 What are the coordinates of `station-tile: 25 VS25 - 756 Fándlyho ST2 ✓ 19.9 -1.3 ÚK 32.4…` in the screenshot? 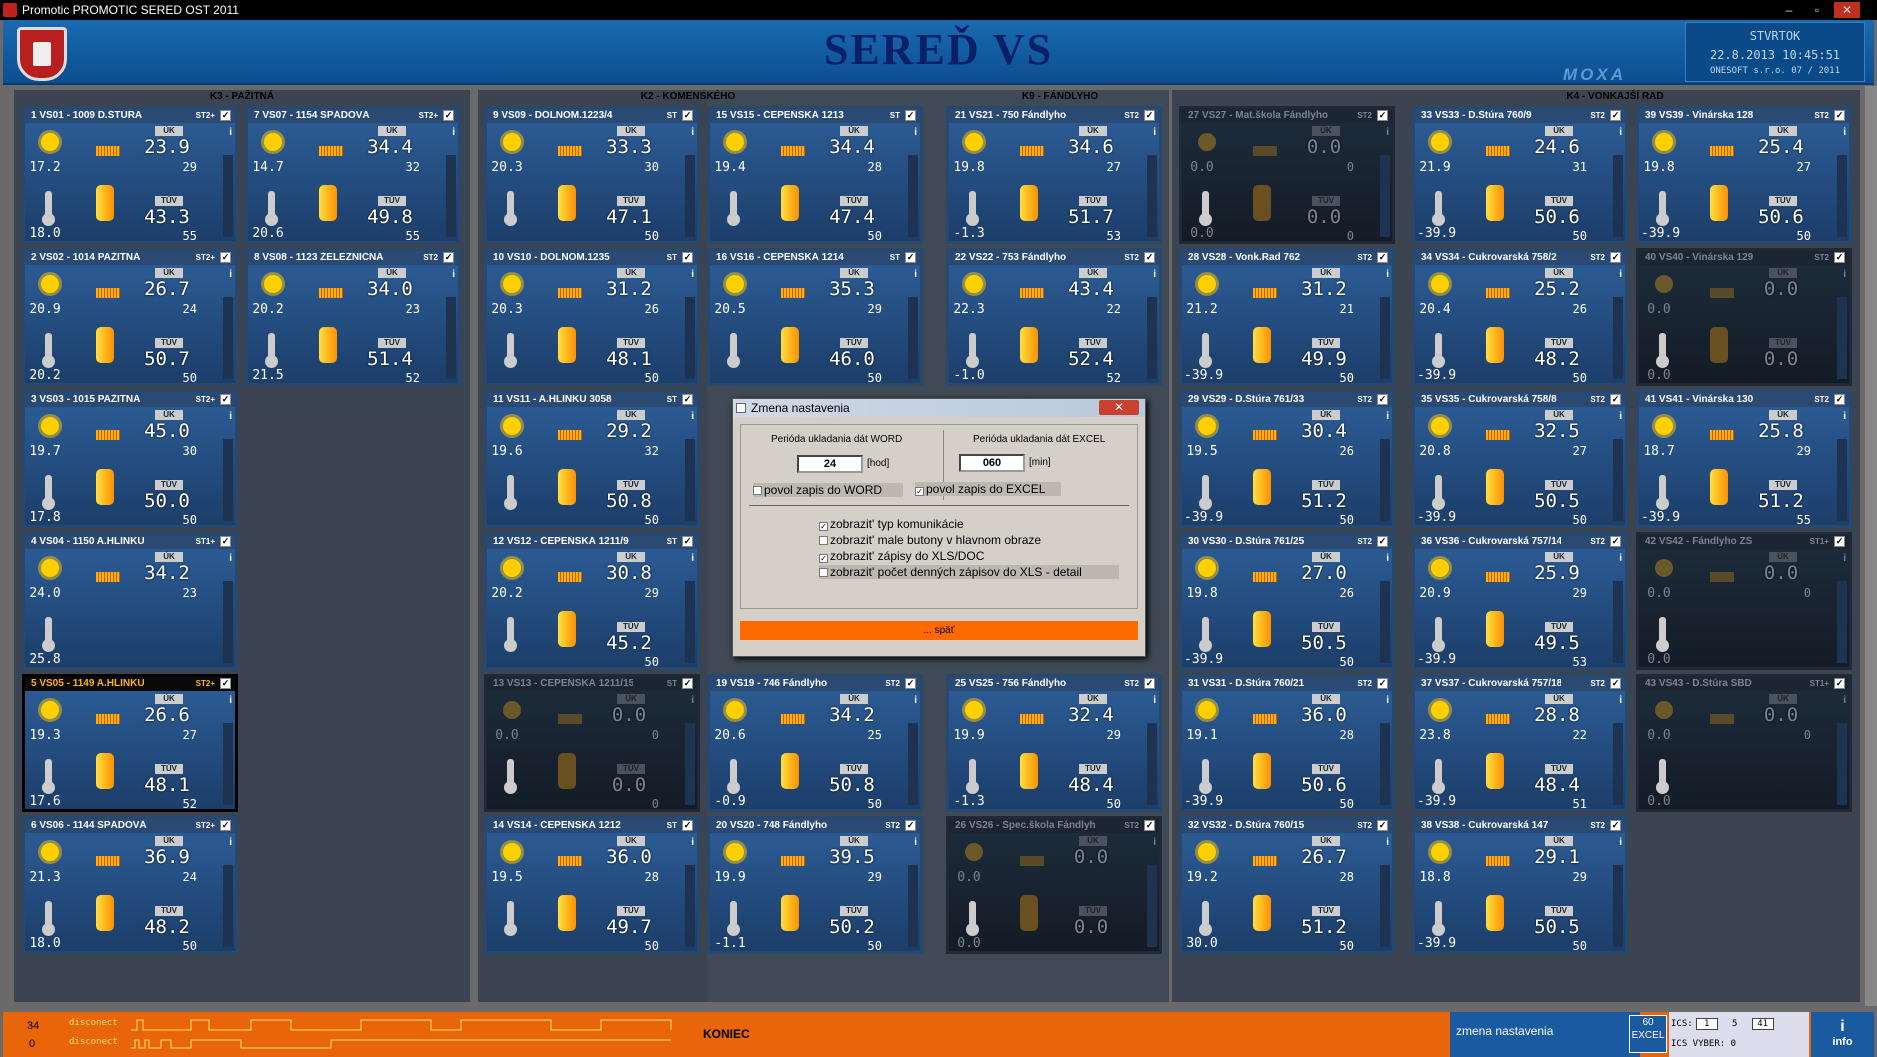 It's located at (1054, 743).